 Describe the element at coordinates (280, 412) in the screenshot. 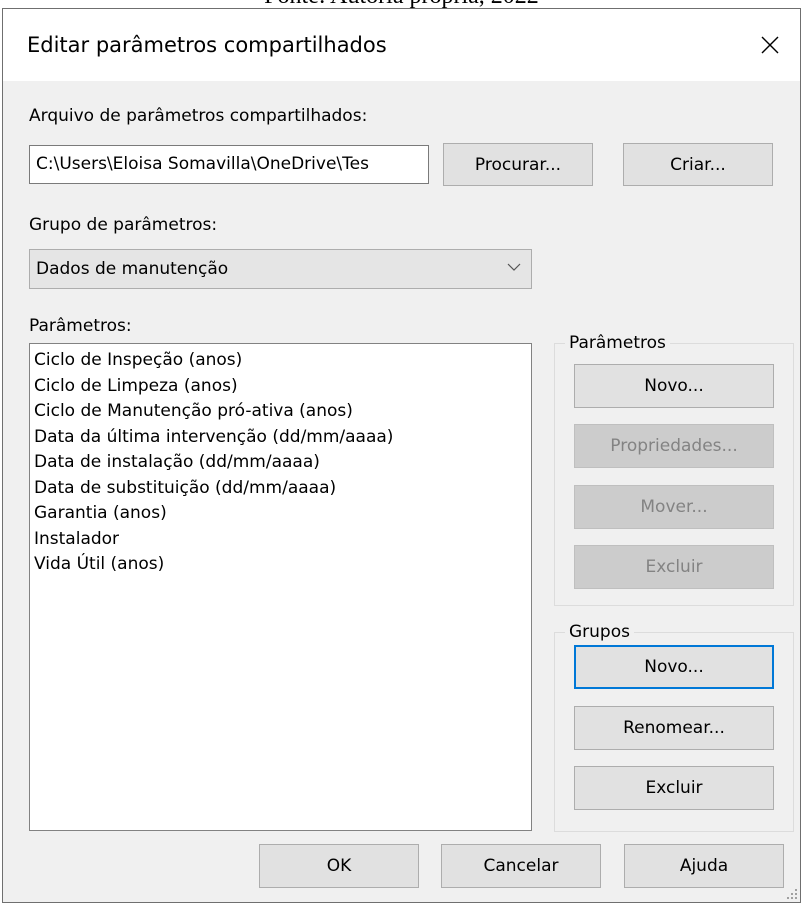

I see `list-item: Ciclo de Manutenção pró-ativa (anos)` at that location.